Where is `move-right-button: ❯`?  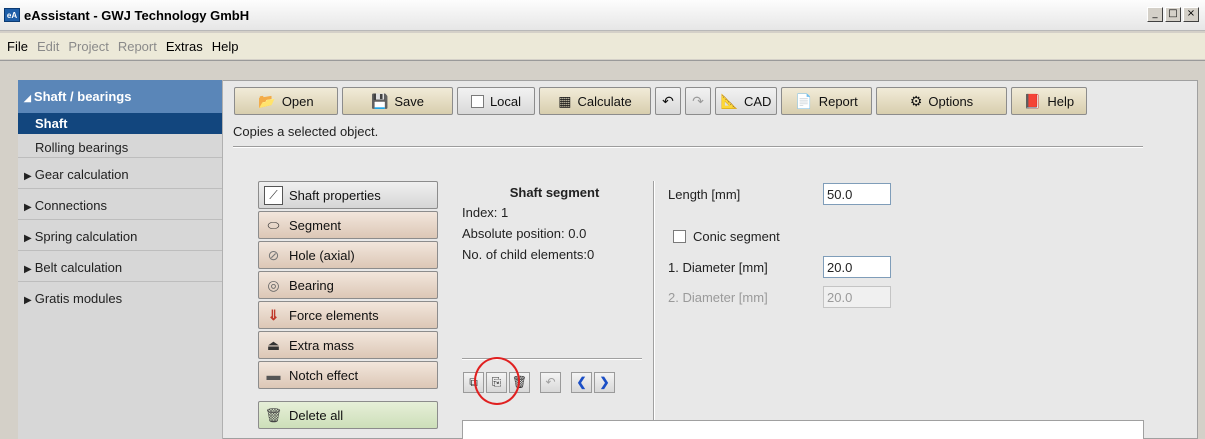 move-right-button: ❯ is located at coordinates (604, 382).